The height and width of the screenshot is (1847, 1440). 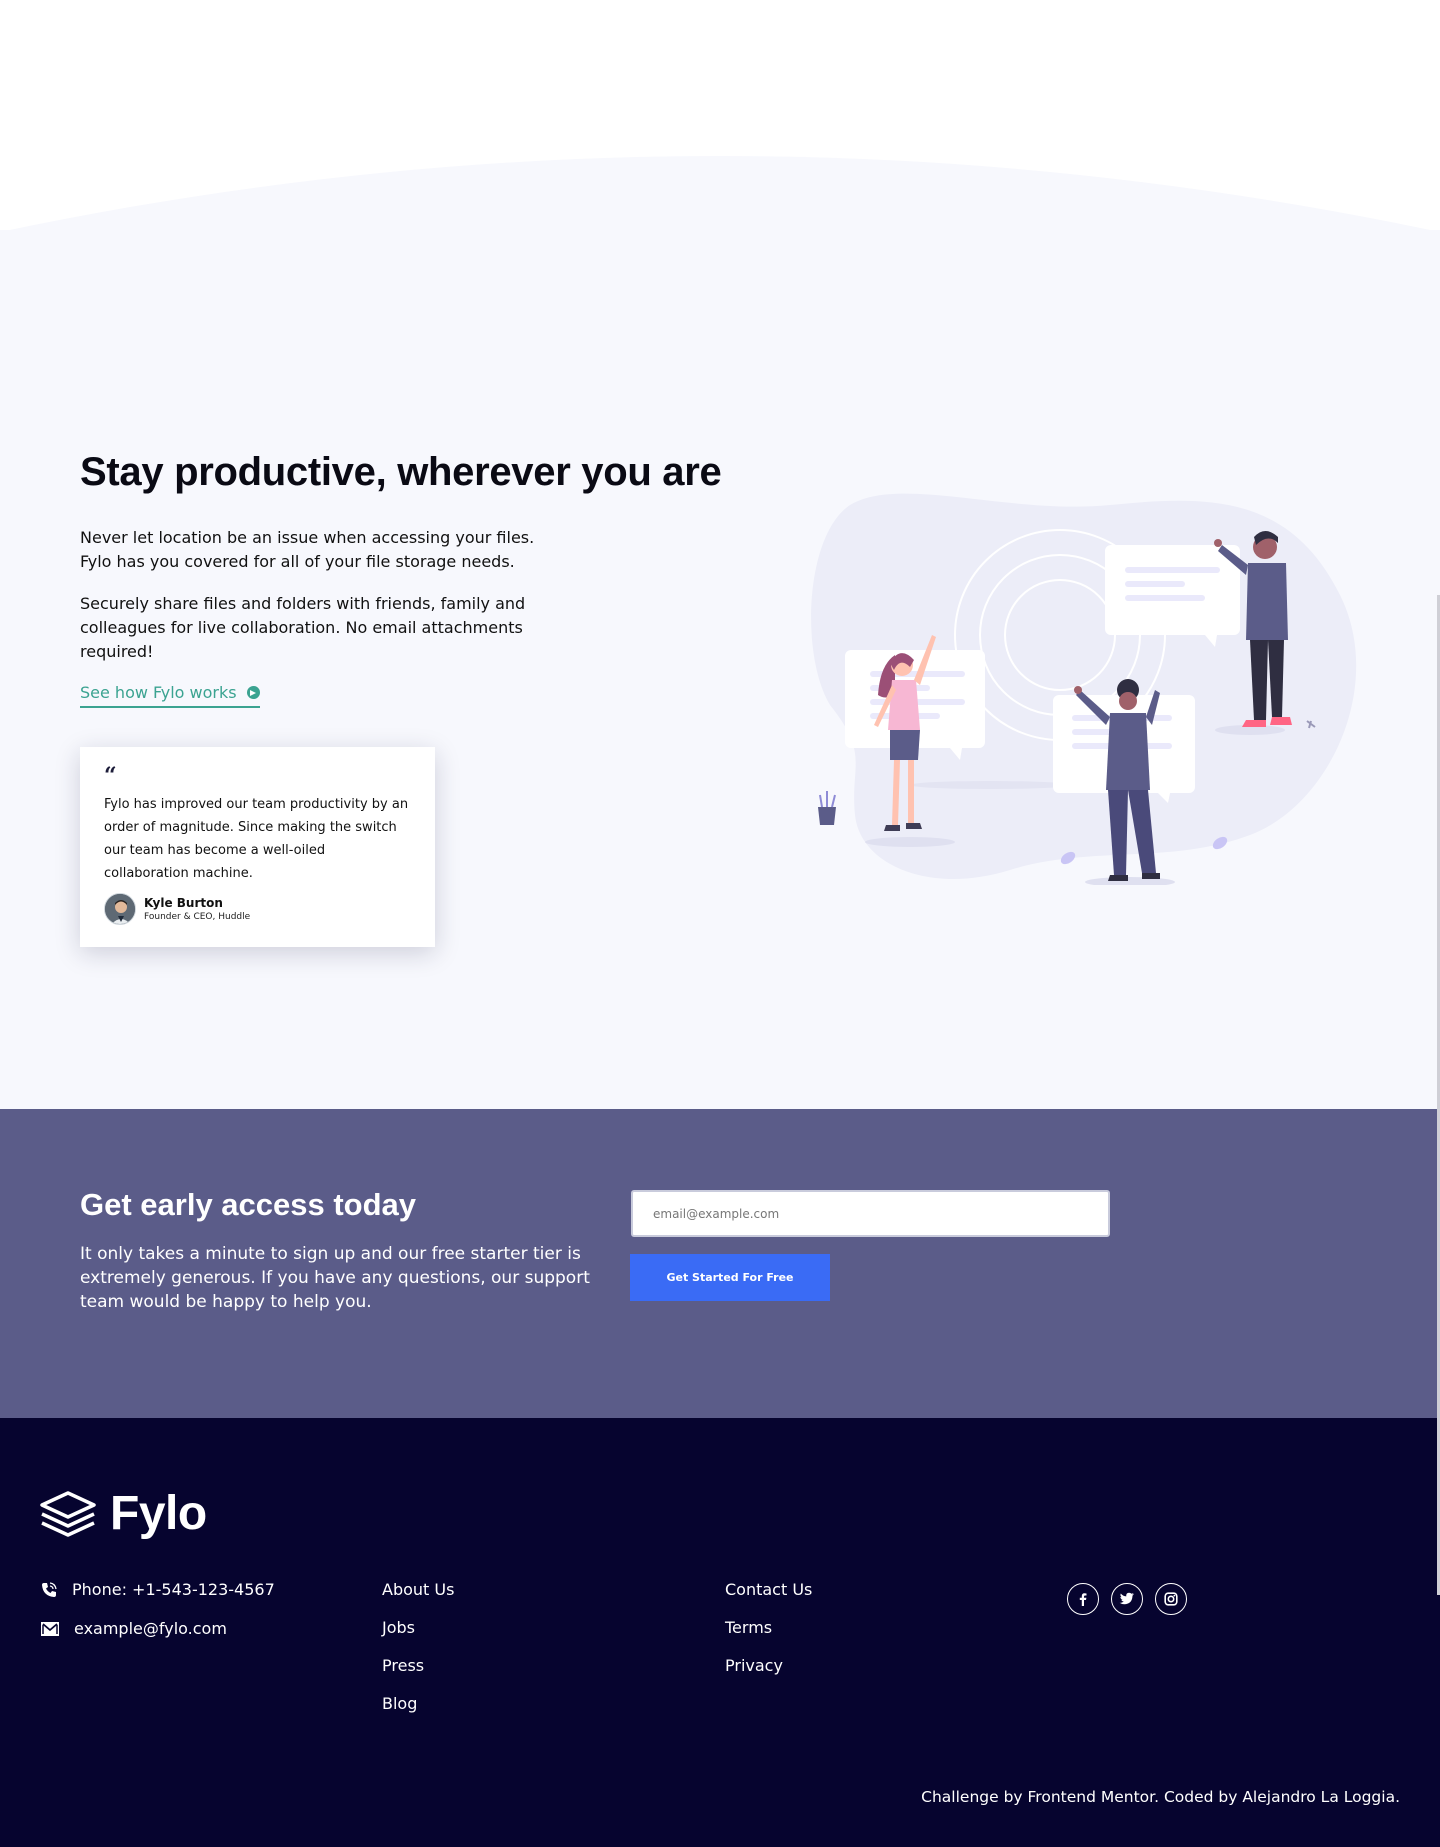 I want to click on section-curve, so click(x=720, y=198).